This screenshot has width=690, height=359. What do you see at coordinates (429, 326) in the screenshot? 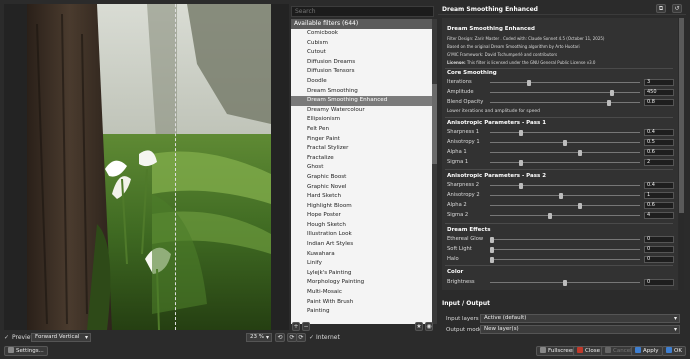
I see `visibility-icon: ◉` at bounding box center [429, 326].